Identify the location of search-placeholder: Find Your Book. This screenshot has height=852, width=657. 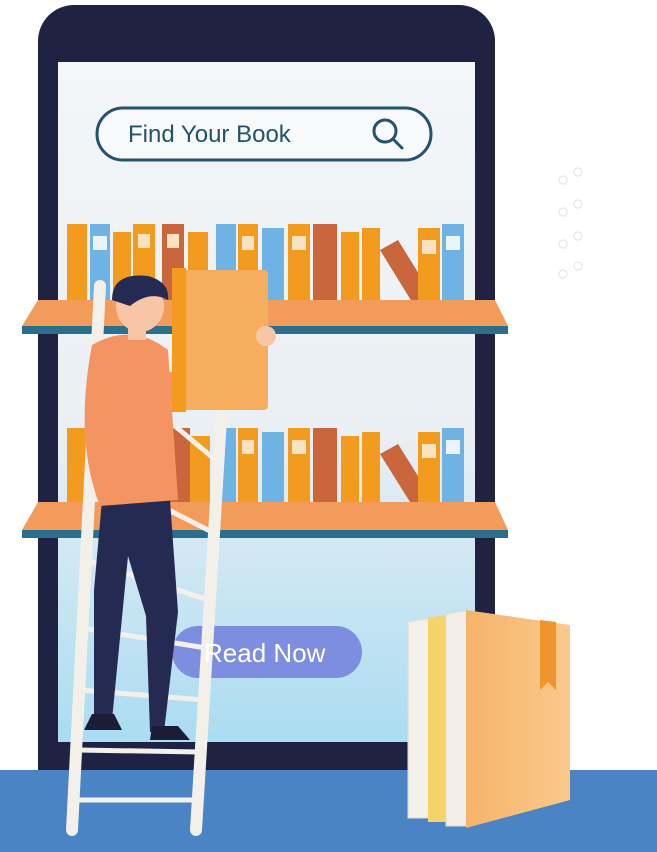
(209, 135).